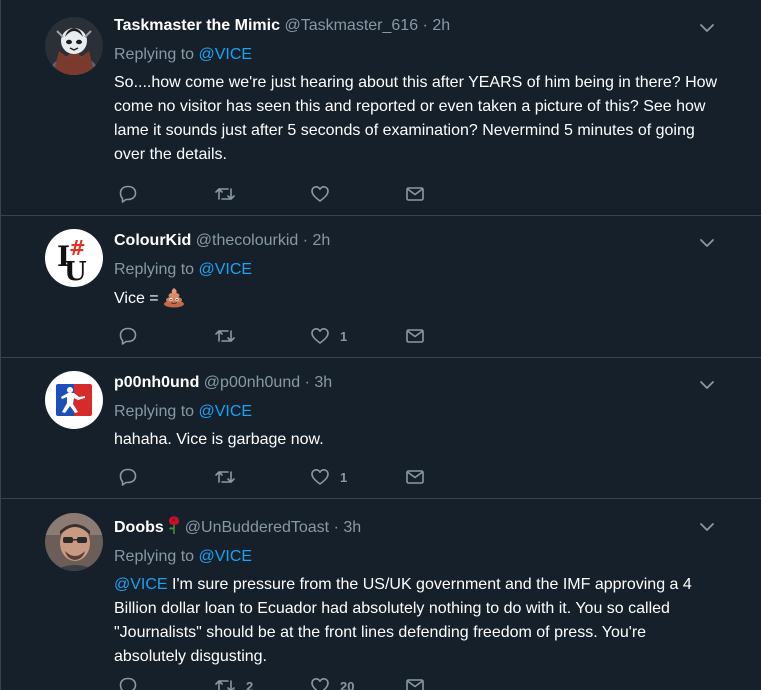 This screenshot has height=690, width=761. Describe the element at coordinates (257, 527) in the screenshot. I see `handle: @UnBudderedToast` at that location.